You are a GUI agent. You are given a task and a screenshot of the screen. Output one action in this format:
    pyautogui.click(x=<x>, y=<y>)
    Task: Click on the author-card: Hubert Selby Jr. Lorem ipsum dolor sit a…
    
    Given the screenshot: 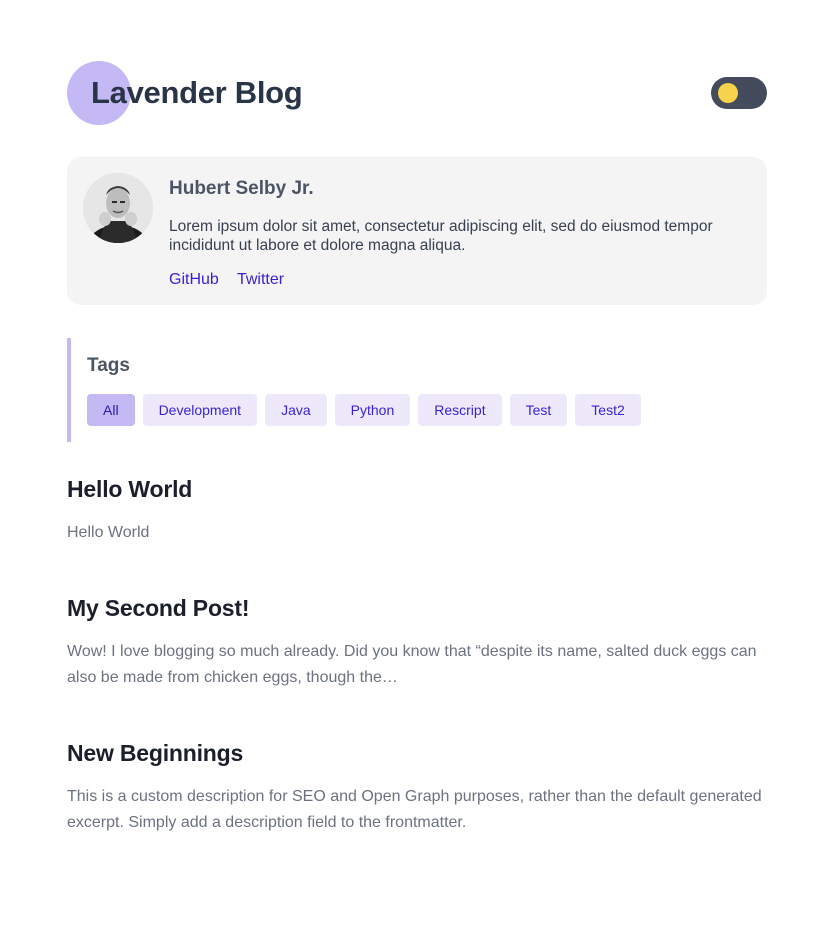 What is the action you would take?
    pyautogui.click(x=417, y=231)
    